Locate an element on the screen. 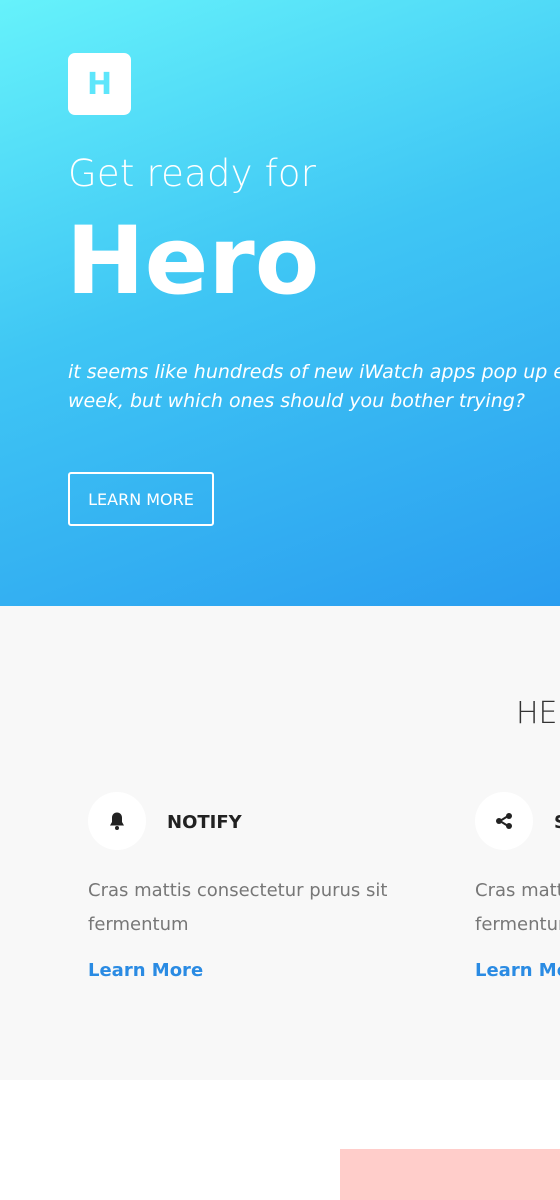 The image size is (560, 1200). hero-subtitle: Get ready for is located at coordinates (192, 173).